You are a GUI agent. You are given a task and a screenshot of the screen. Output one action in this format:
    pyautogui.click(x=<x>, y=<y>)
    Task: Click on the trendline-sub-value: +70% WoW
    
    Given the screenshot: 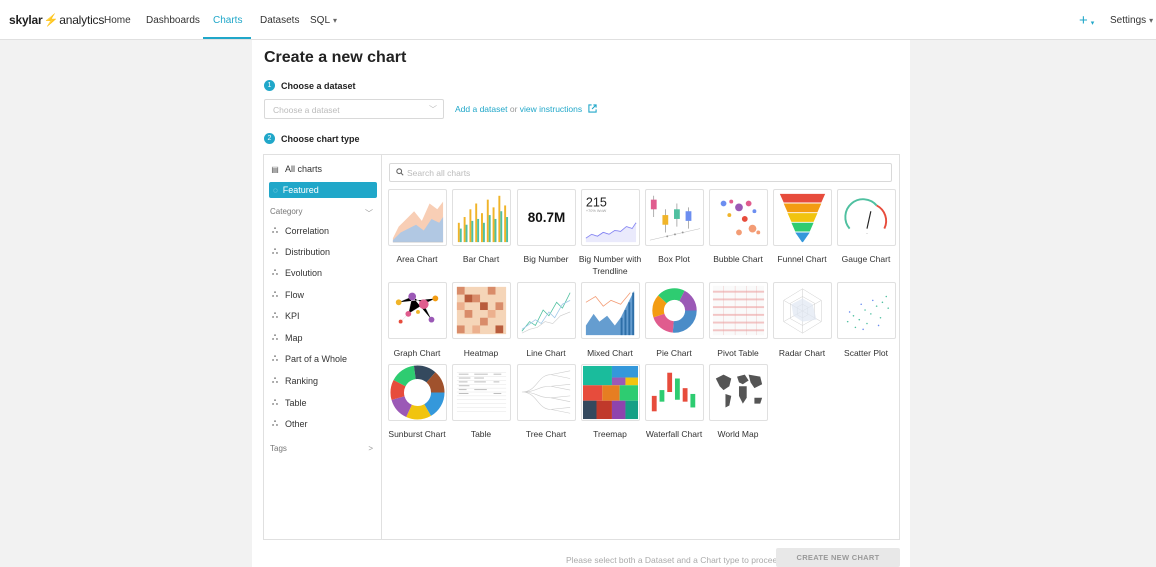 What is the action you would take?
    pyautogui.click(x=596, y=211)
    